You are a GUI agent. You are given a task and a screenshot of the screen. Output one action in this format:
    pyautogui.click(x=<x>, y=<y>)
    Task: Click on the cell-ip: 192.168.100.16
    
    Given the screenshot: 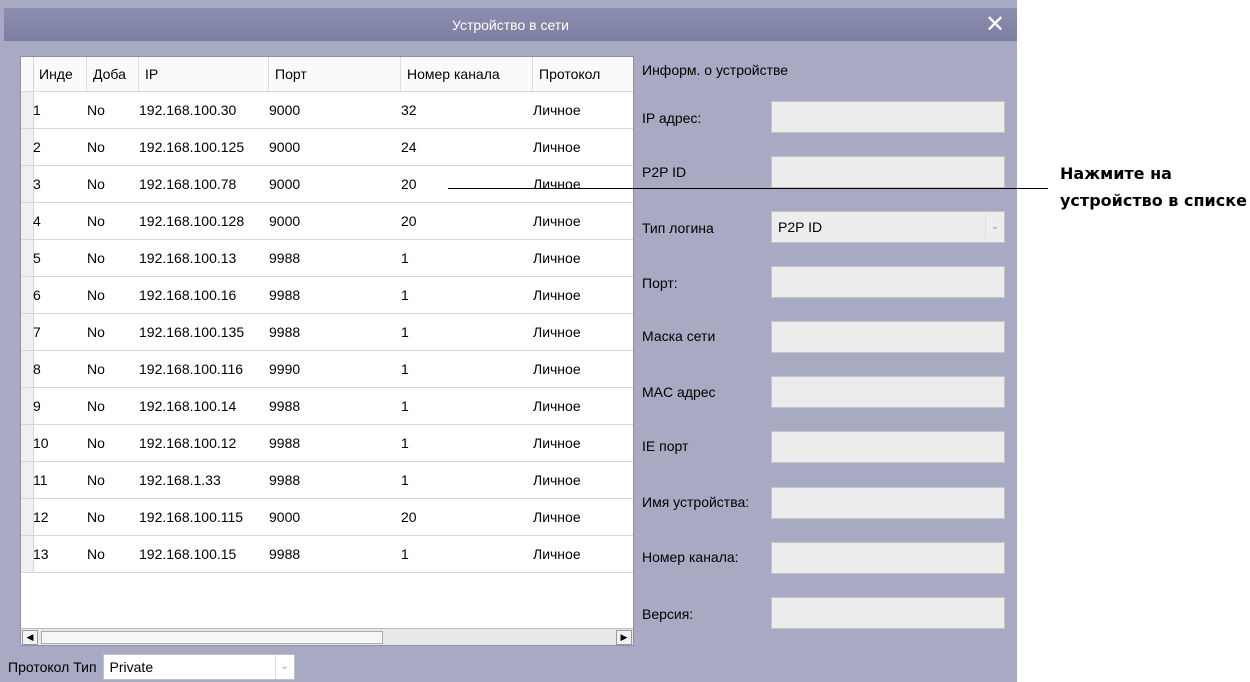 What is the action you would take?
    pyautogui.click(x=188, y=295)
    